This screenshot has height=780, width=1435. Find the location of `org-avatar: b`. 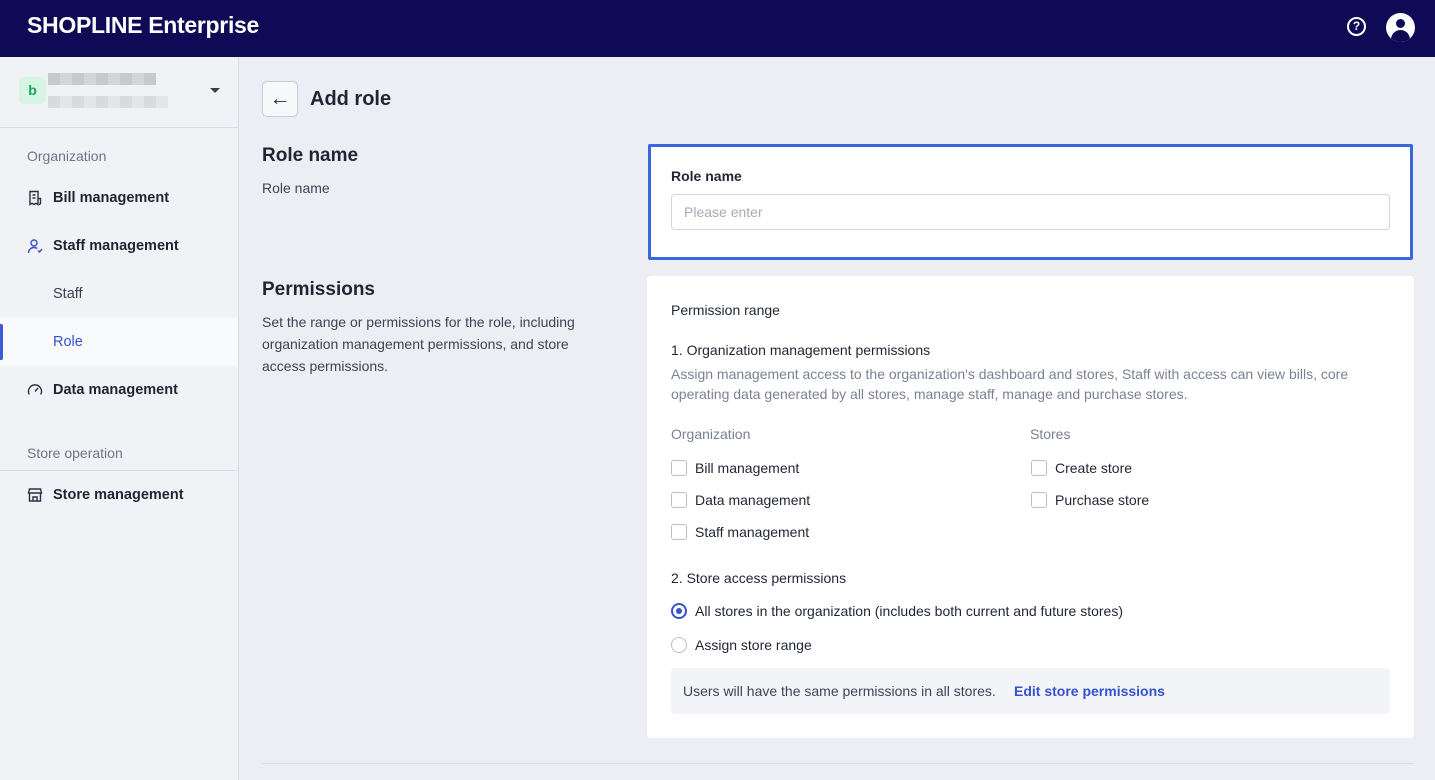

org-avatar: b is located at coordinates (32, 90).